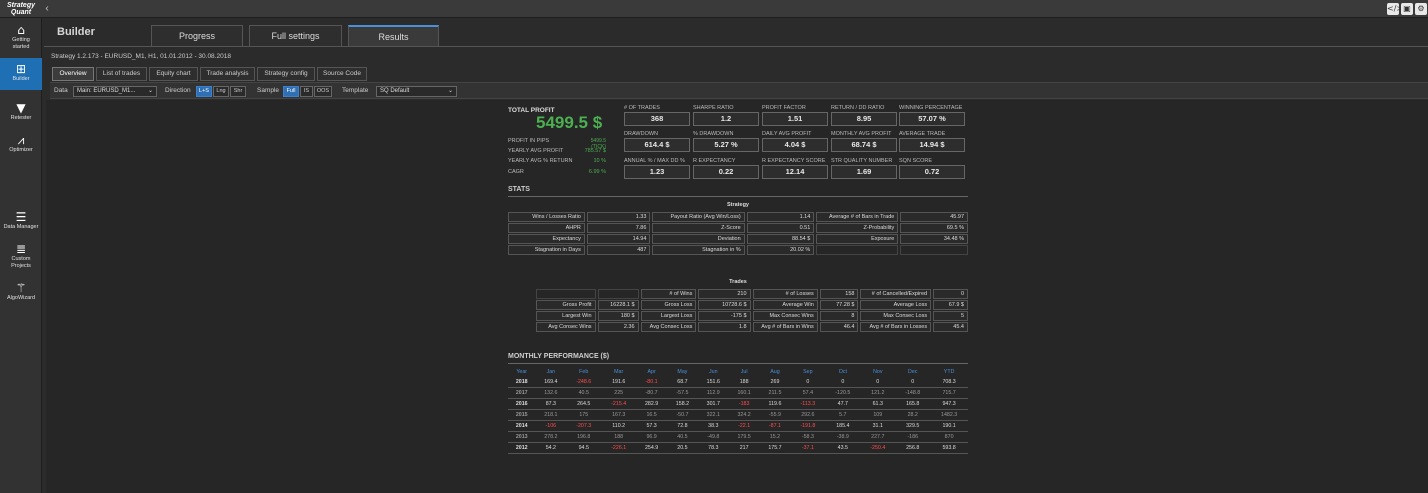 This screenshot has height=493, width=1428. I want to click on trade-key: Gross Profit, so click(566, 305).